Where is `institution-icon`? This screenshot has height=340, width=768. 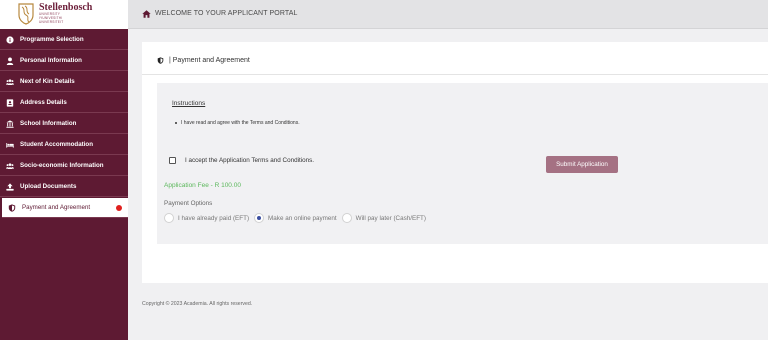 institution-icon is located at coordinates (10, 124).